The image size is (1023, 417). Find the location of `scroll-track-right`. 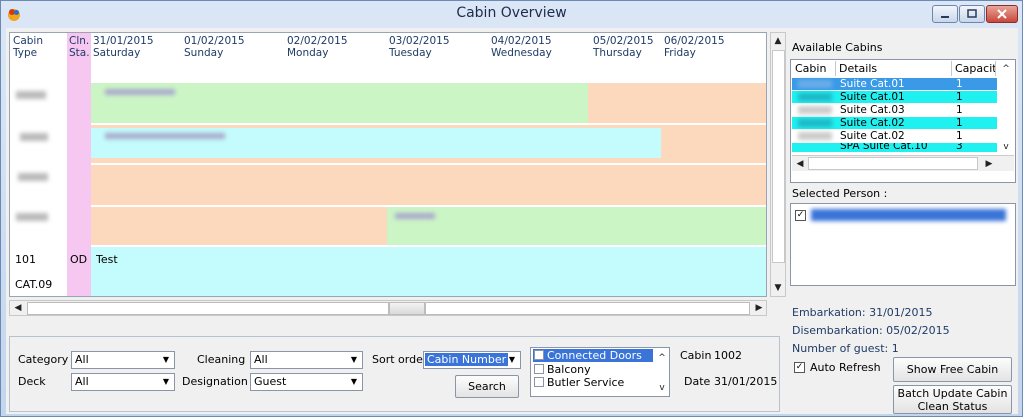

scroll-track-right is located at coordinates (587, 308).